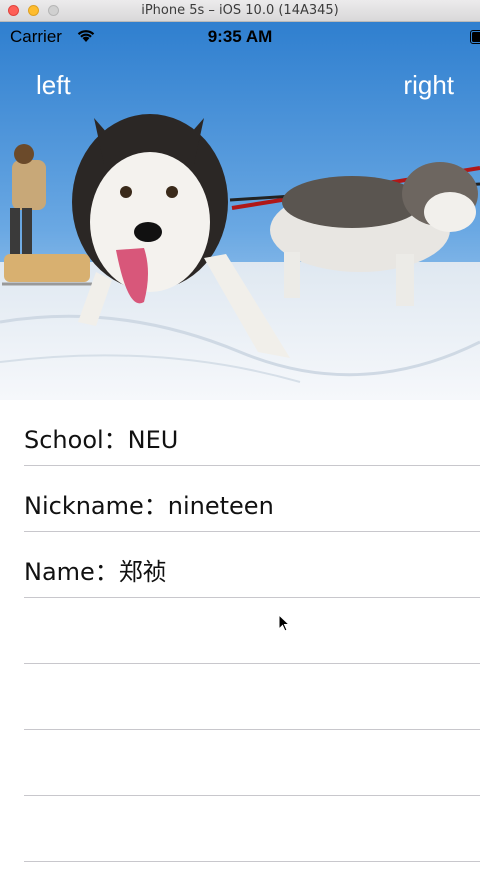 Image resolution: width=480 pixels, height=874 pixels. I want to click on status-bar: Carrier 9:35 AM, so click(240, 37).